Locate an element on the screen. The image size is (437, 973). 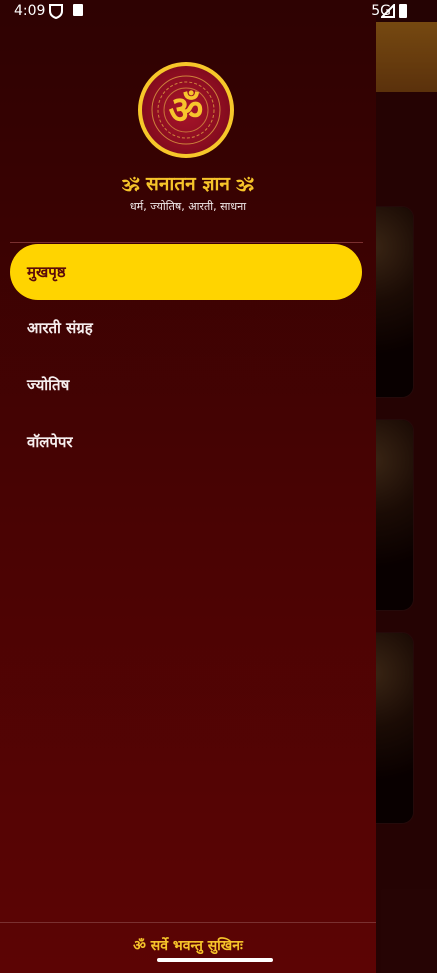
security-shield-icon is located at coordinates (56, 13).